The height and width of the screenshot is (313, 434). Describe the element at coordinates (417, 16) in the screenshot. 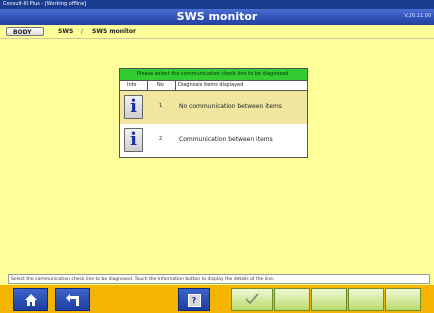

I see `version-label: V.20.11.00` at that location.